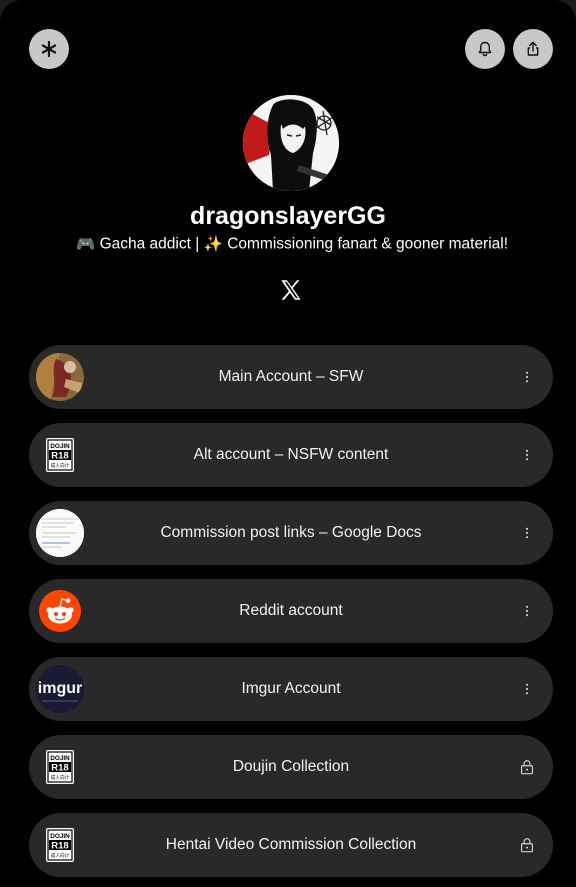  I want to click on link-label: Commission post links – Google Docs, so click(291, 532).